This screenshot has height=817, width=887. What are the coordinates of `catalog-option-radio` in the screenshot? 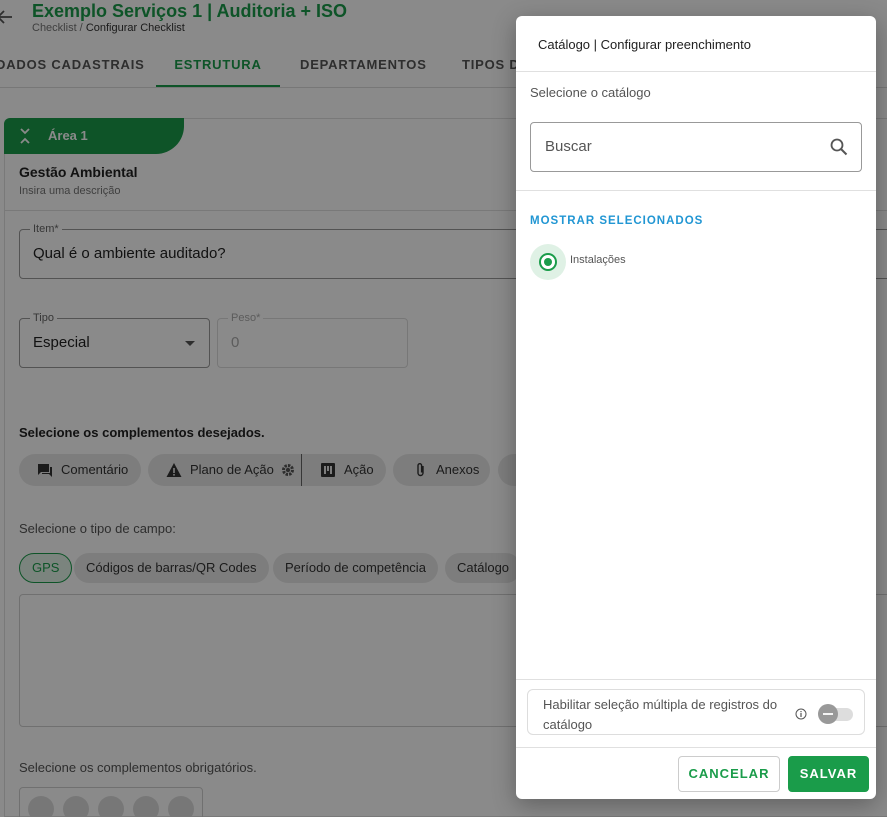 It's located at (548, 262).